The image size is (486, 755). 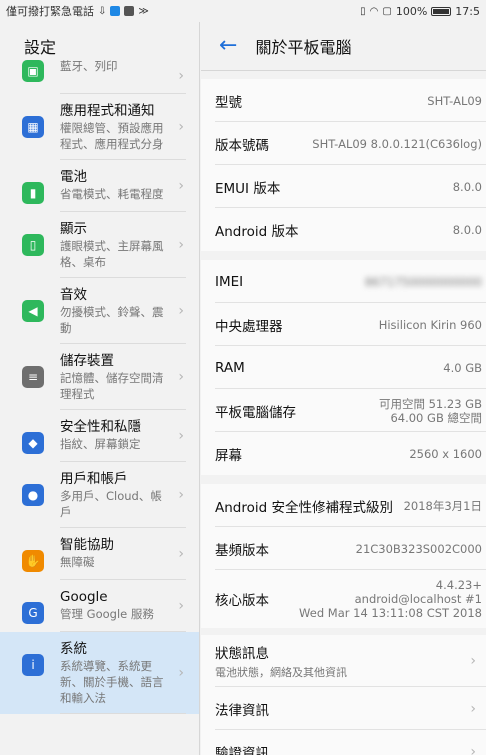 What do you see at coordinates (242, 601) in the screenshot?
I see `kernel-label: 核心版本` at bounding box center [242, 601].